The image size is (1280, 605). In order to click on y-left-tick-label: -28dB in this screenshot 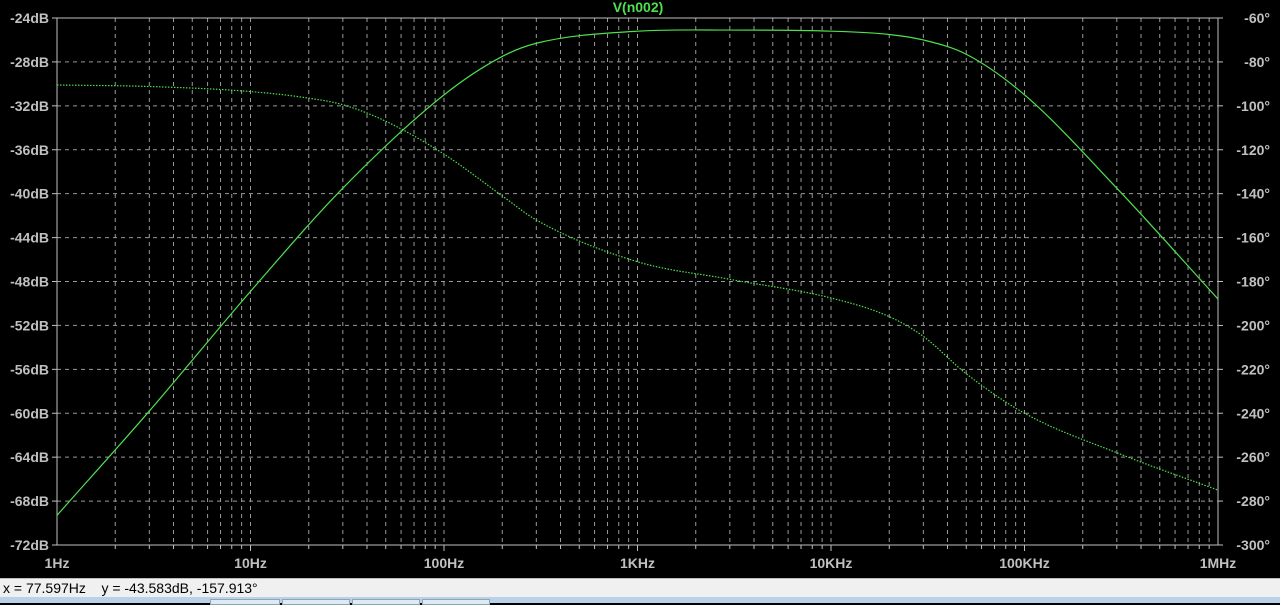, I will do `click(29, 62)`.